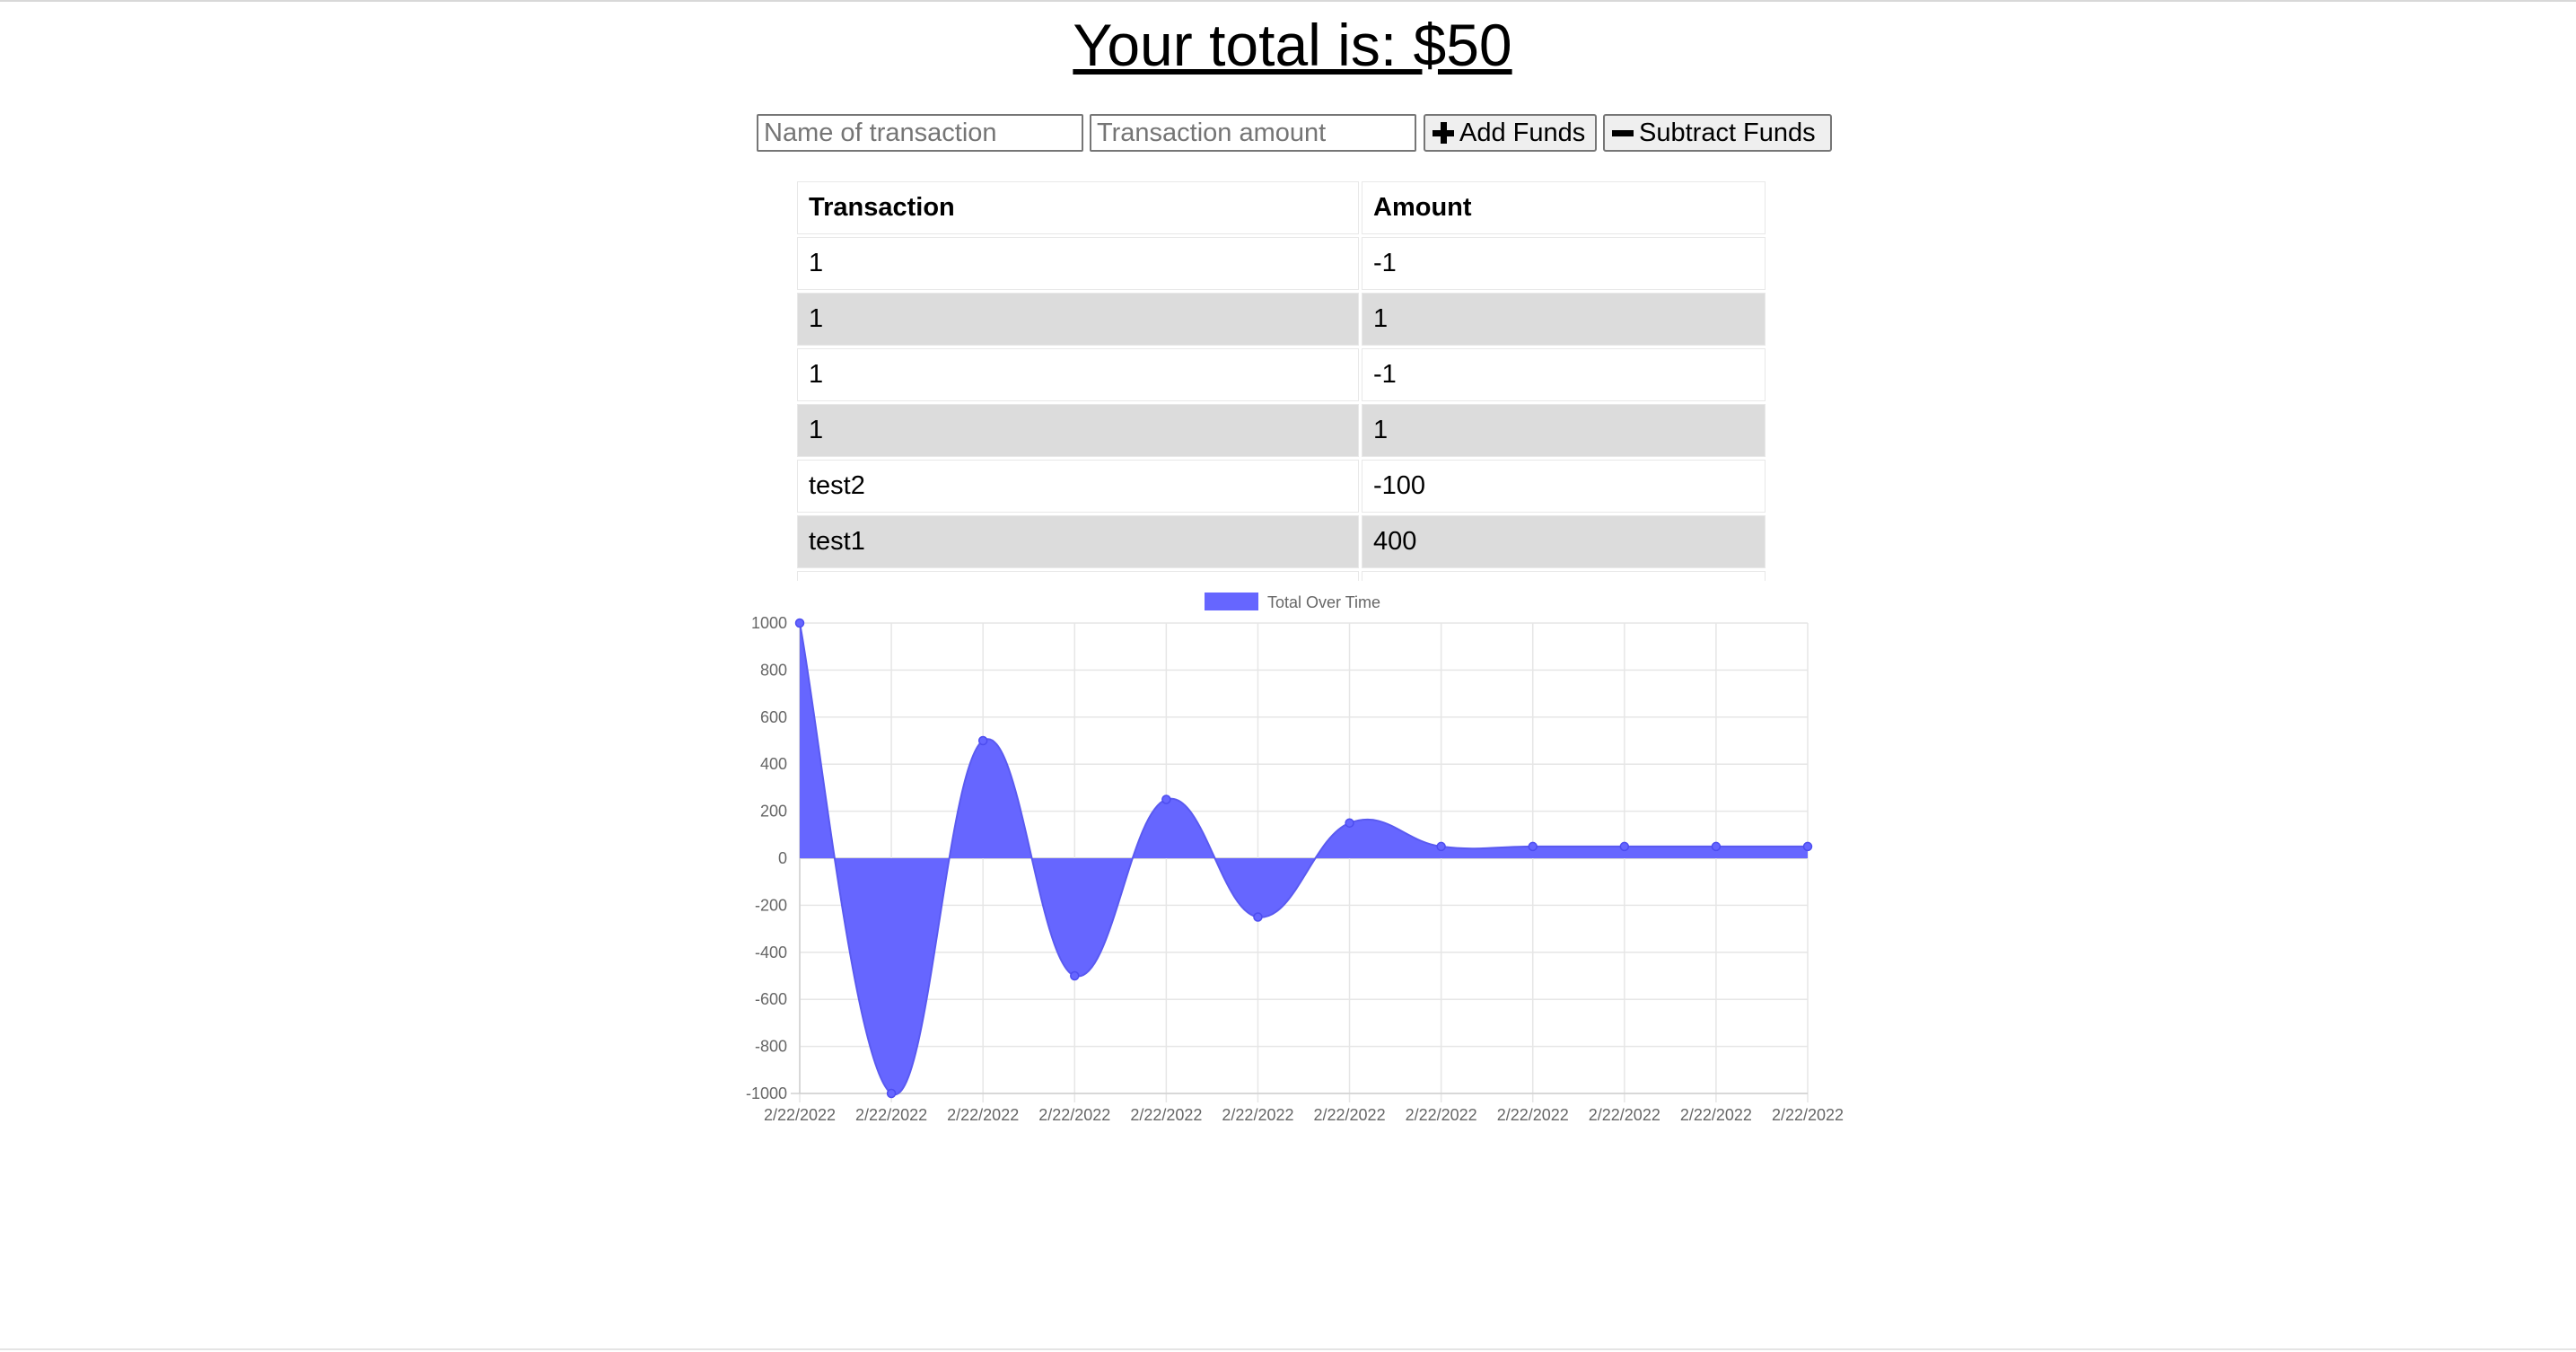 Image resolution: width=2576 pixels, height=1352 pixels. I want to click on plus-icon, so click(1443, 133).